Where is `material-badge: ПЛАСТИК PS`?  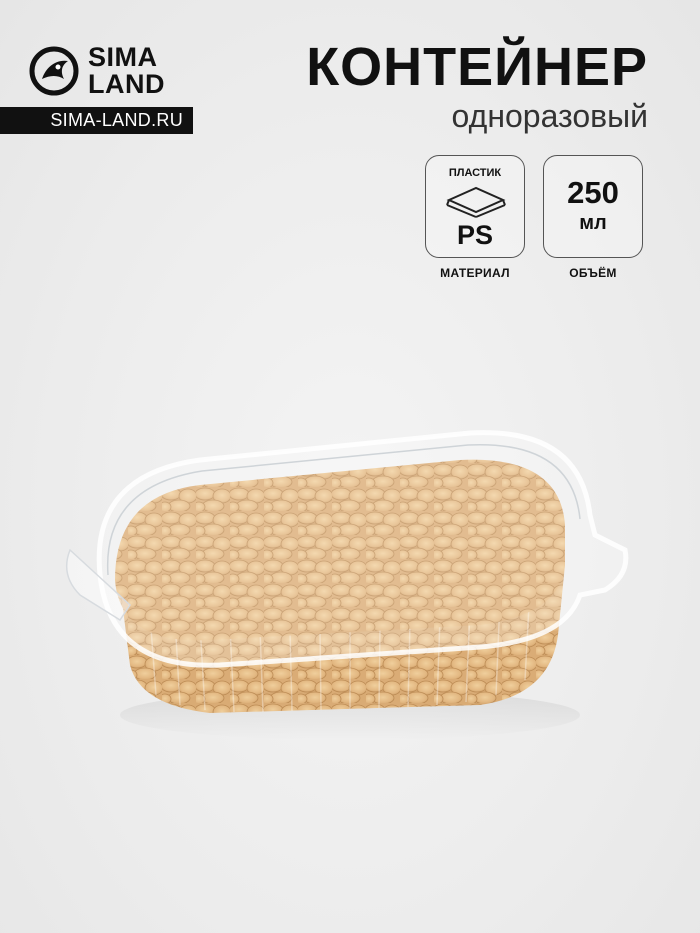
material-badge: ПЛАСТИК PS is located at coordinates (475, 206).